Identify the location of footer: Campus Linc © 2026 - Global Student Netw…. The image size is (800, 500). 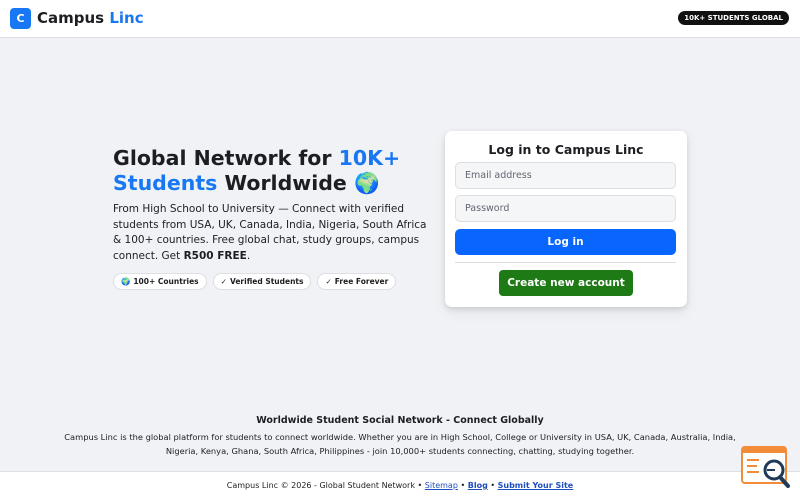
(400, 485).